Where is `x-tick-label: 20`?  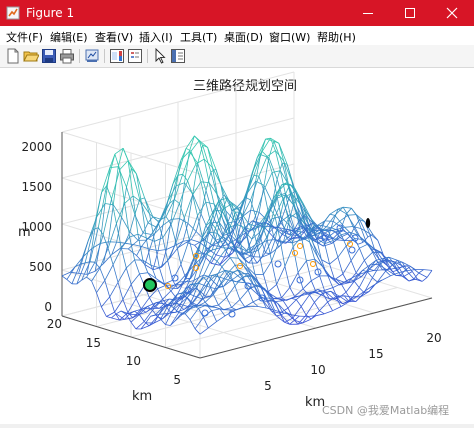 x-tick-label: 20 is located at coordinates (433, 338).